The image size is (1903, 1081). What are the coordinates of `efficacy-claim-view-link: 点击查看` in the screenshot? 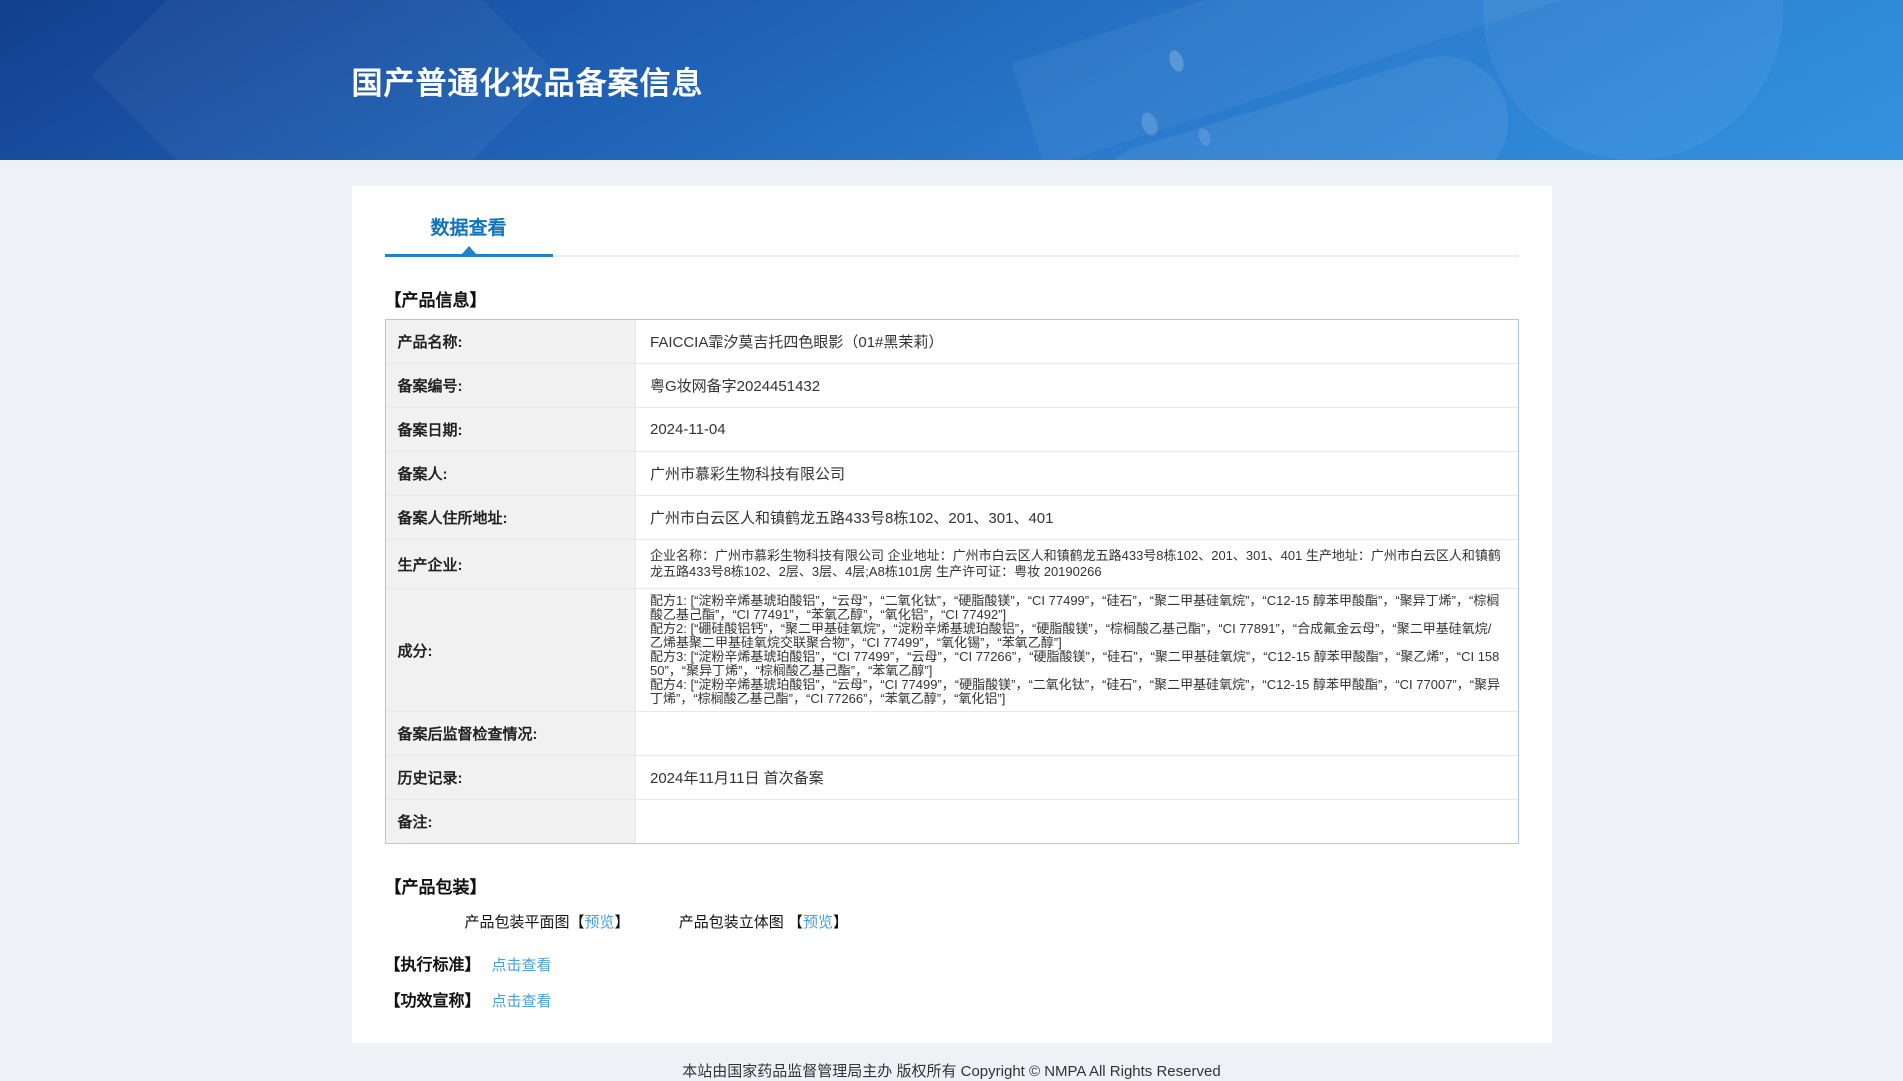 It's located at (522, 1001).